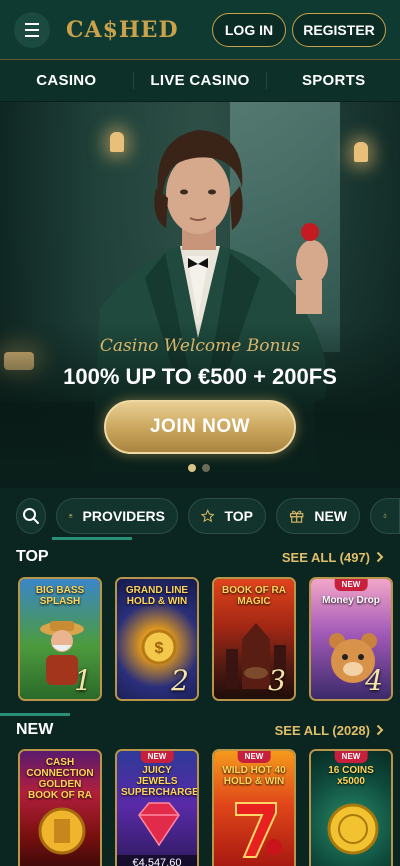 This screenshot has height=866, width=400. What do you see at coordinates (160, 781) in the screenshot?
I see `game-title: JUICY JEWELS SUPERCHARGED` at bounding box center [160, 781].